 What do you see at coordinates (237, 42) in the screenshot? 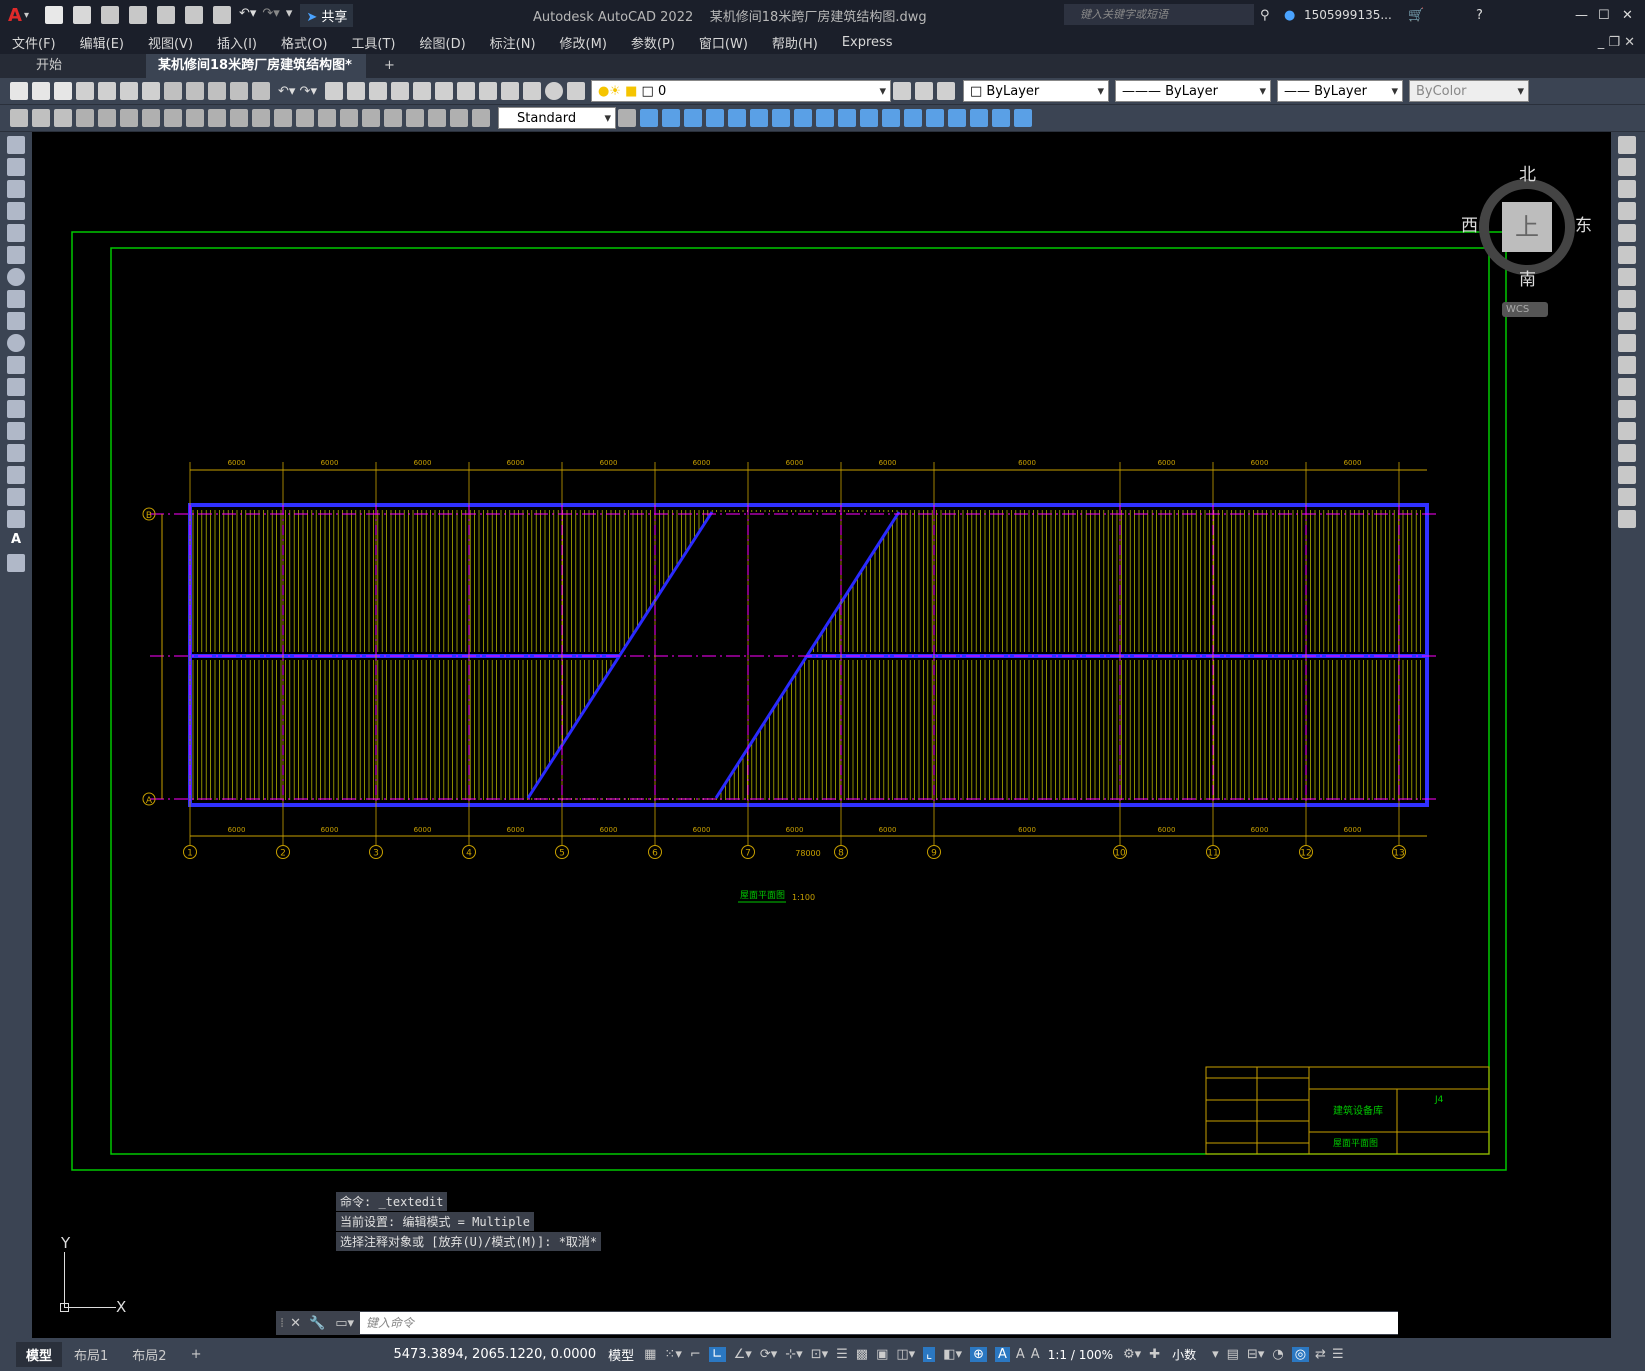
I see `menu-insert: 插入(I)` at bounding box center [237, 42].